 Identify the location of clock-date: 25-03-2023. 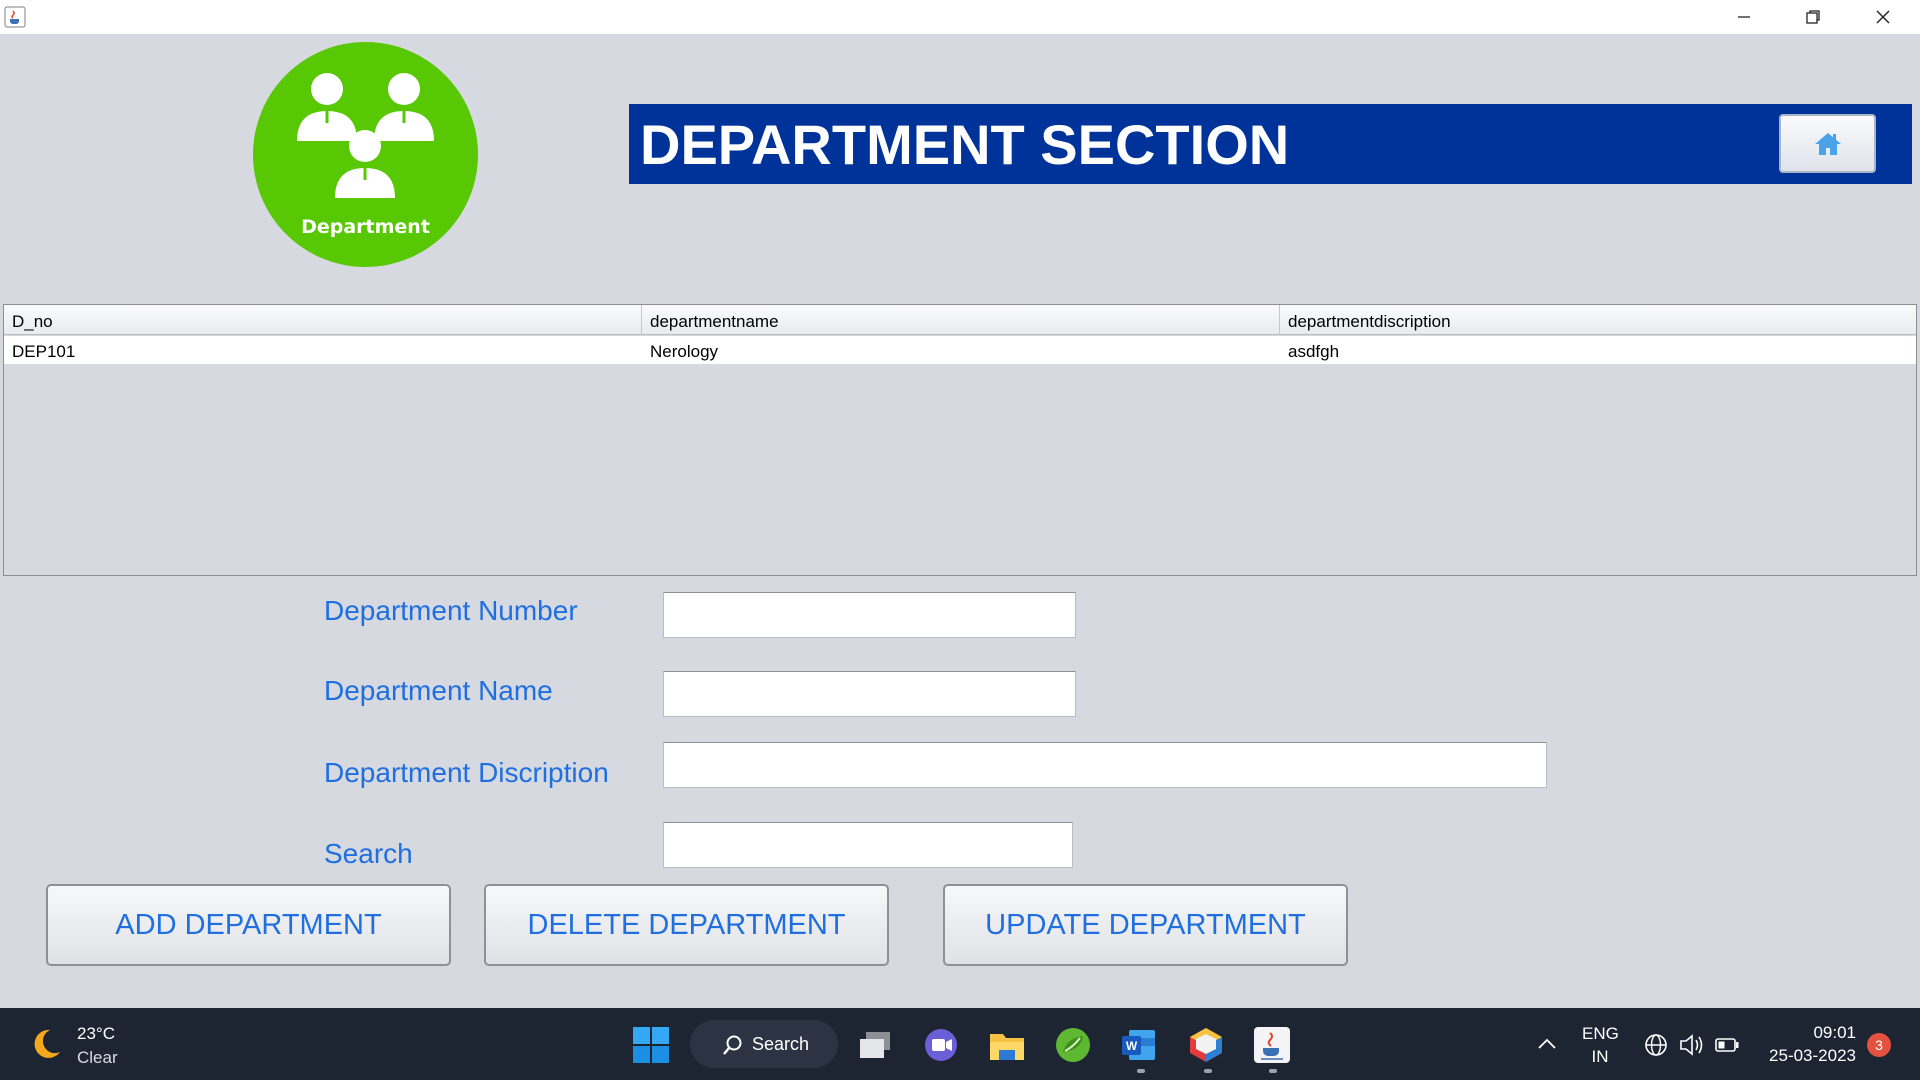
(1806, 1056).